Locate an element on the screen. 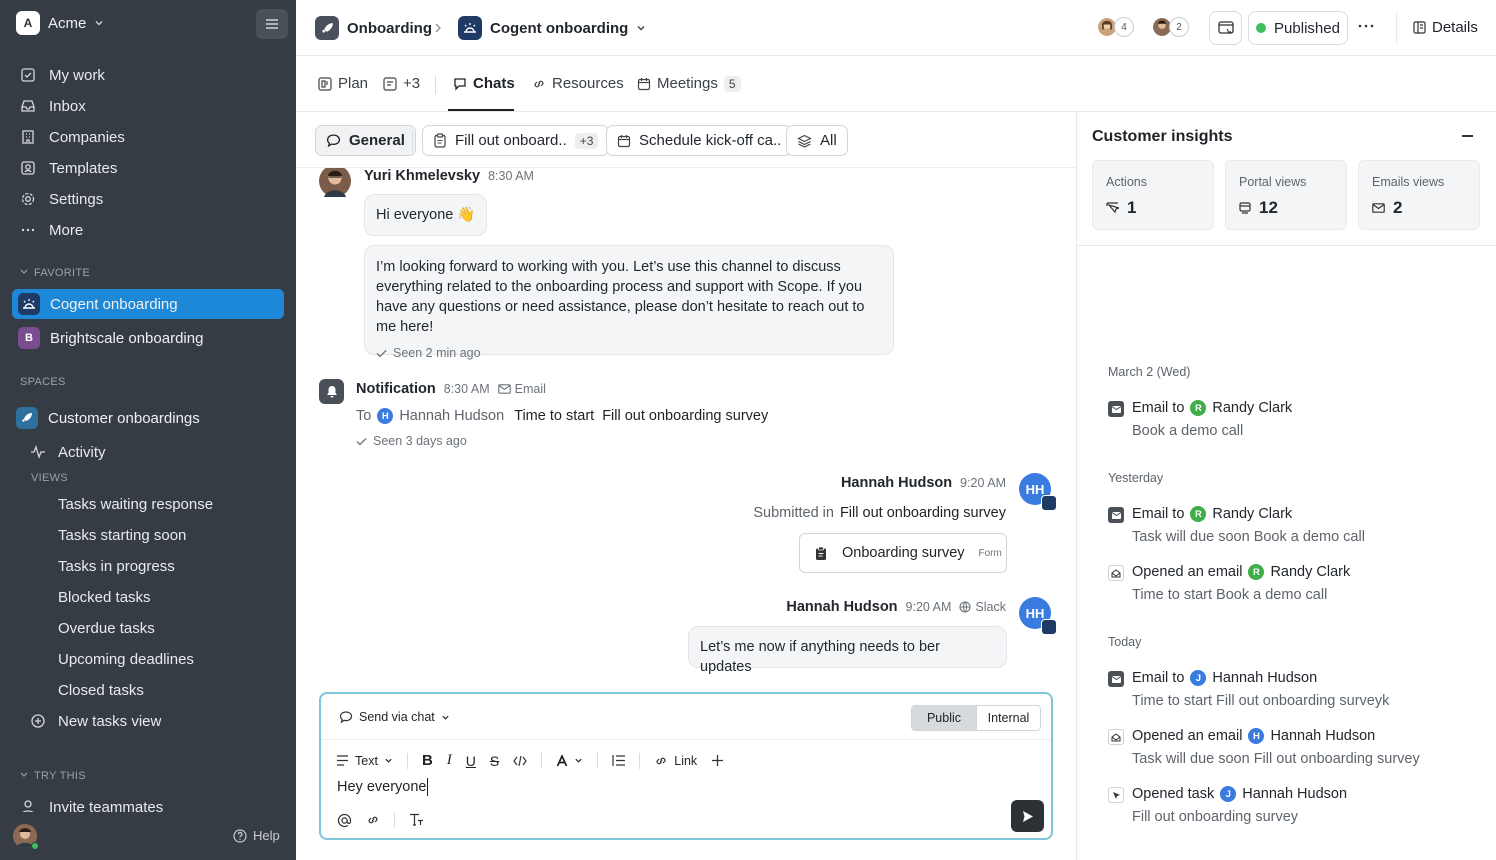  stat-portal-views: Portal views 12 is located at coordinates (1286, 195).